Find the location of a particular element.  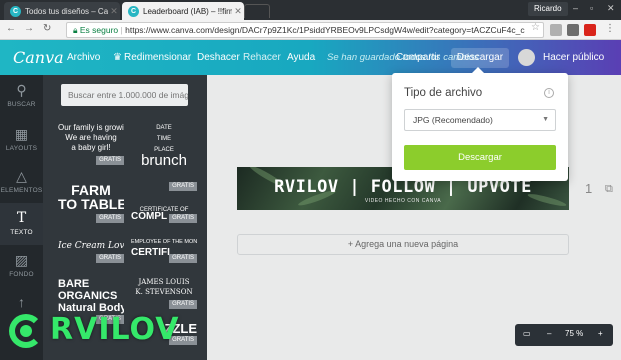

rail-item-elementos: △ ELEMENTOS is located at coordinates (21, 182).